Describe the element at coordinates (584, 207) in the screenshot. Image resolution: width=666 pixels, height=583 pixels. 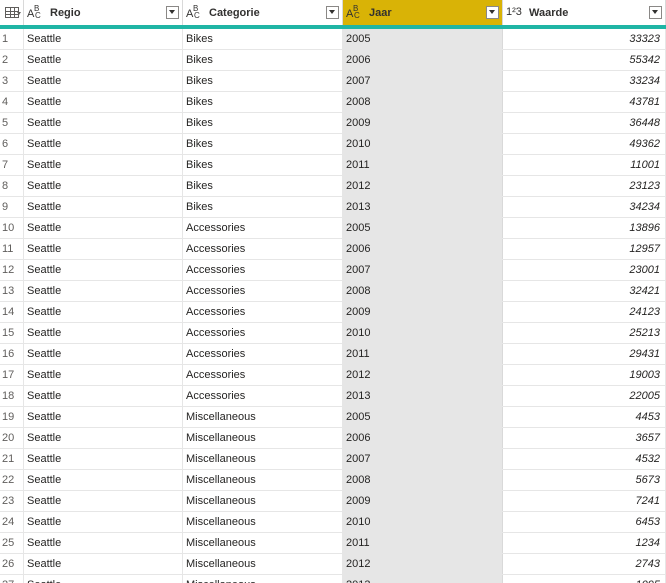
I see `cell-waarde: 34234` at that location.